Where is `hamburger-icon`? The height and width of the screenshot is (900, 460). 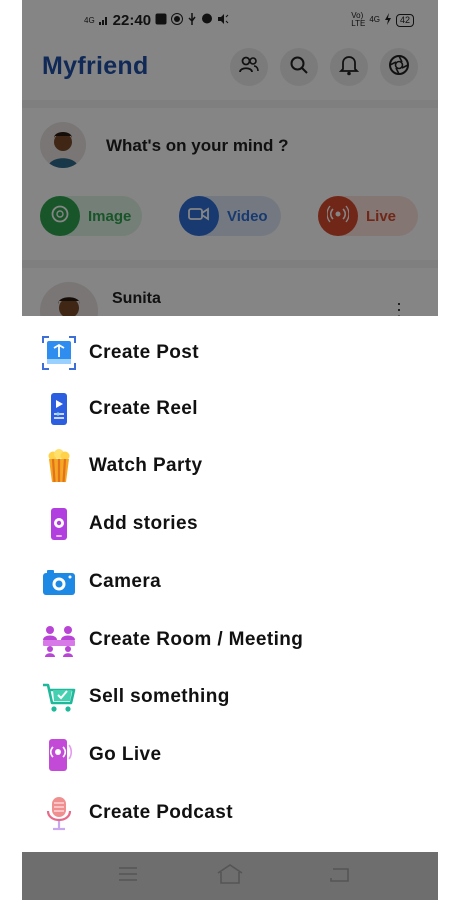
hamburger-icon is located at coordinates (128, 876).